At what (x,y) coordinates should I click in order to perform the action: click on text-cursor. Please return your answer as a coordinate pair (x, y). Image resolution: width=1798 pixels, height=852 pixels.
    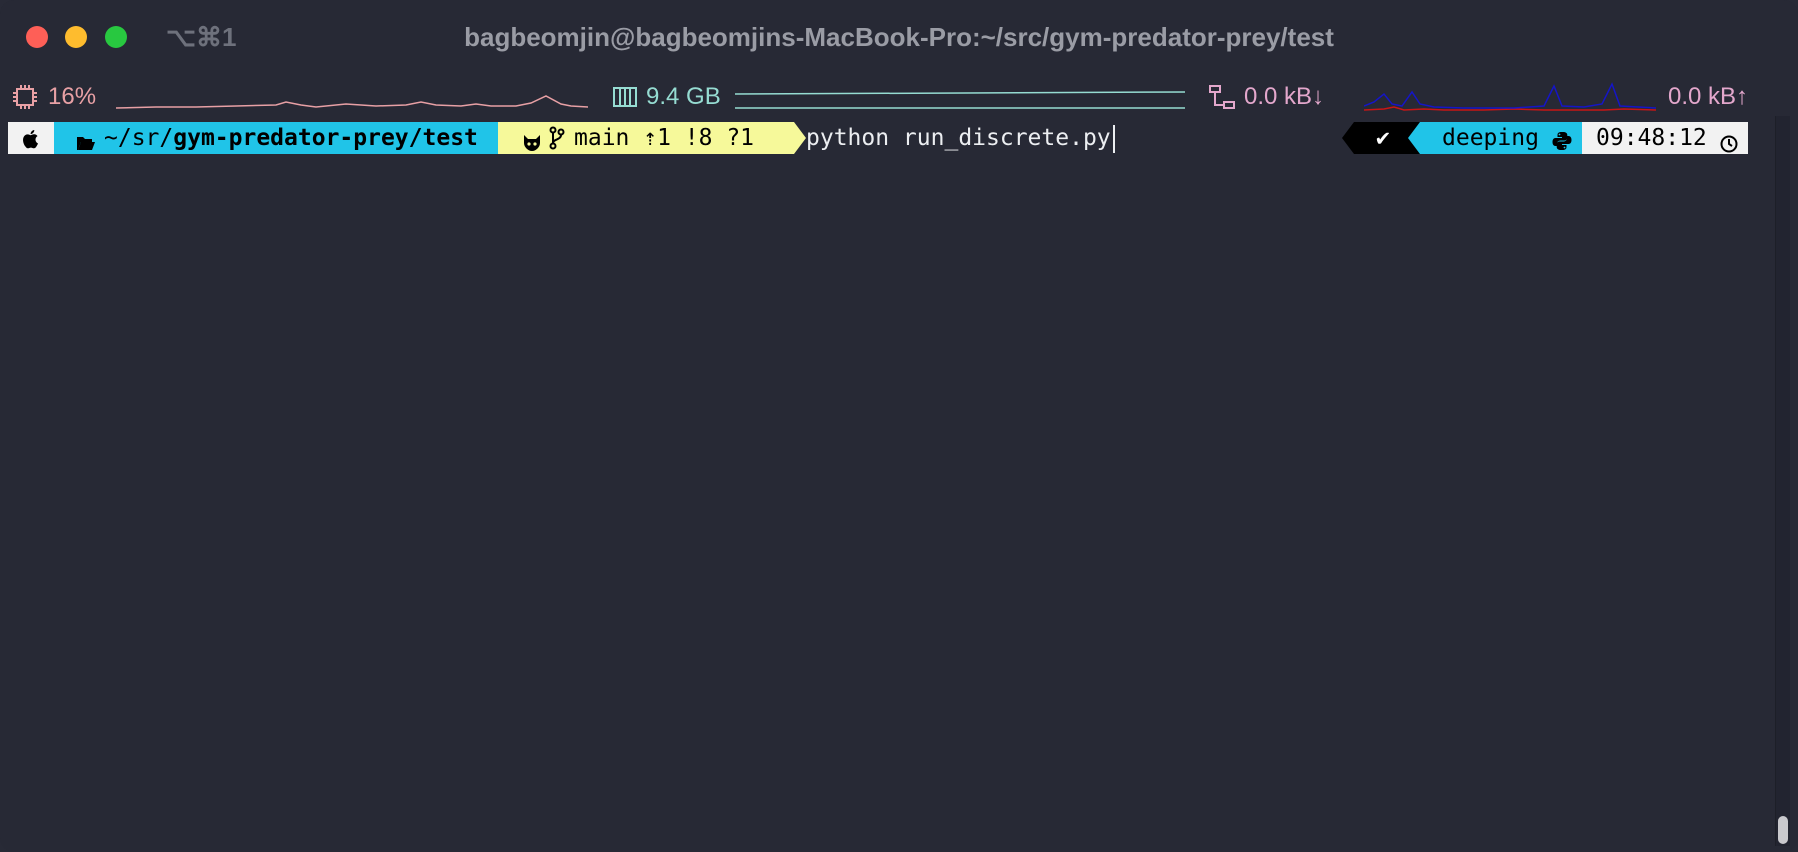
    Looking at the image, I should click on (1113, 138).